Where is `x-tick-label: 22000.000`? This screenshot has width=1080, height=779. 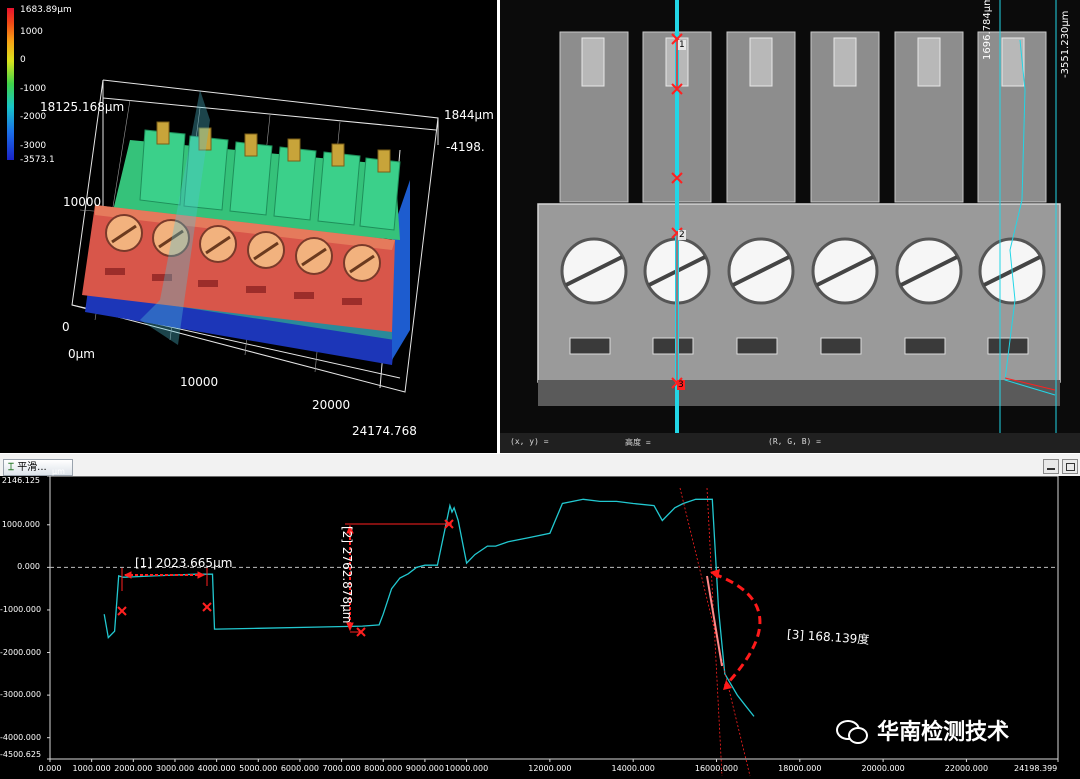
x-tick-label: 22000.000 is located at coordinates (966, 768).